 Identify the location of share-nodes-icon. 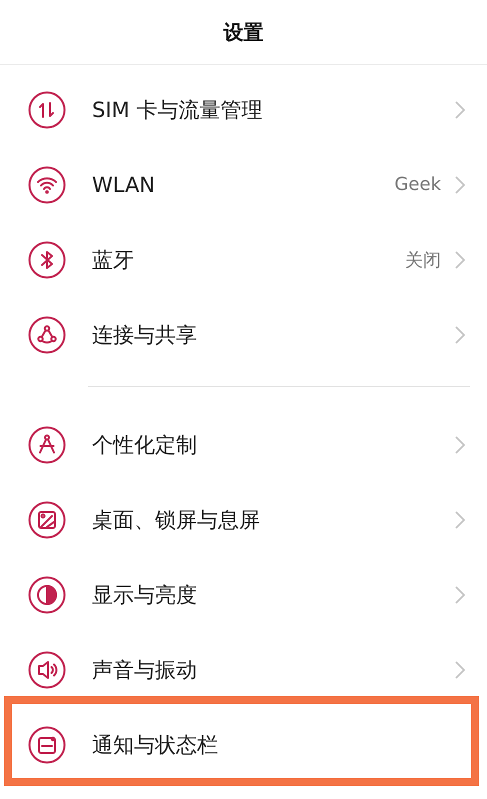
(47, 335).